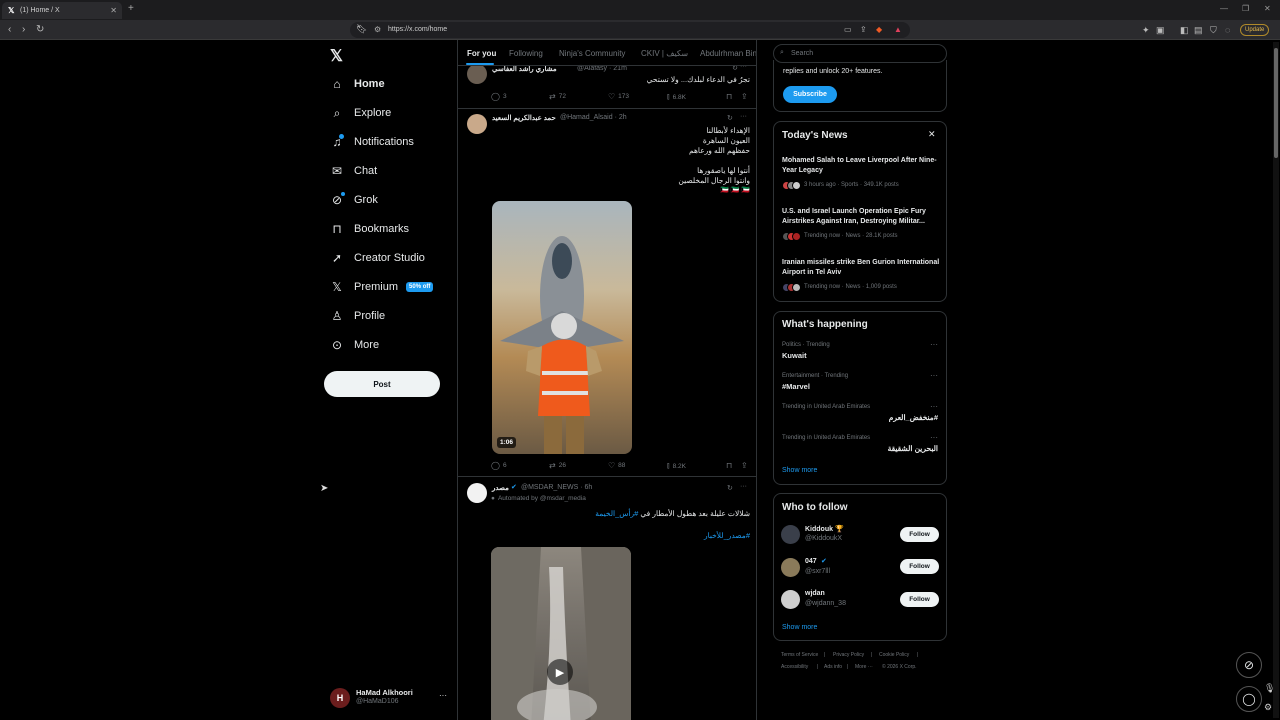  I want to click on views-button: ⫾ 6.8K, so click(676, 97).